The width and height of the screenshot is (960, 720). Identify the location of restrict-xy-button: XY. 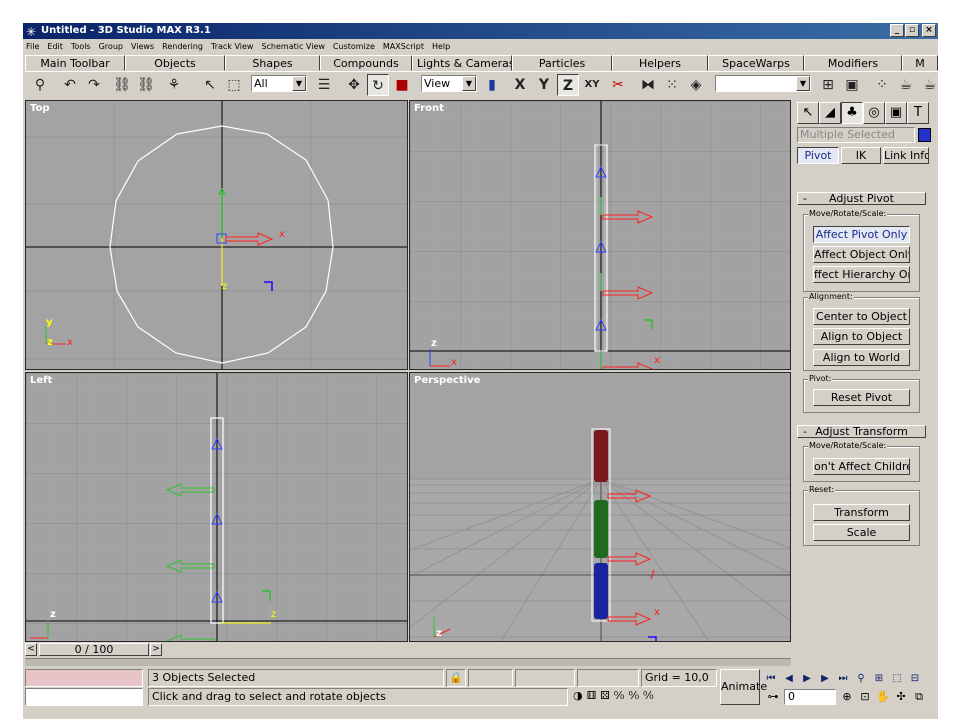
(592, 85).